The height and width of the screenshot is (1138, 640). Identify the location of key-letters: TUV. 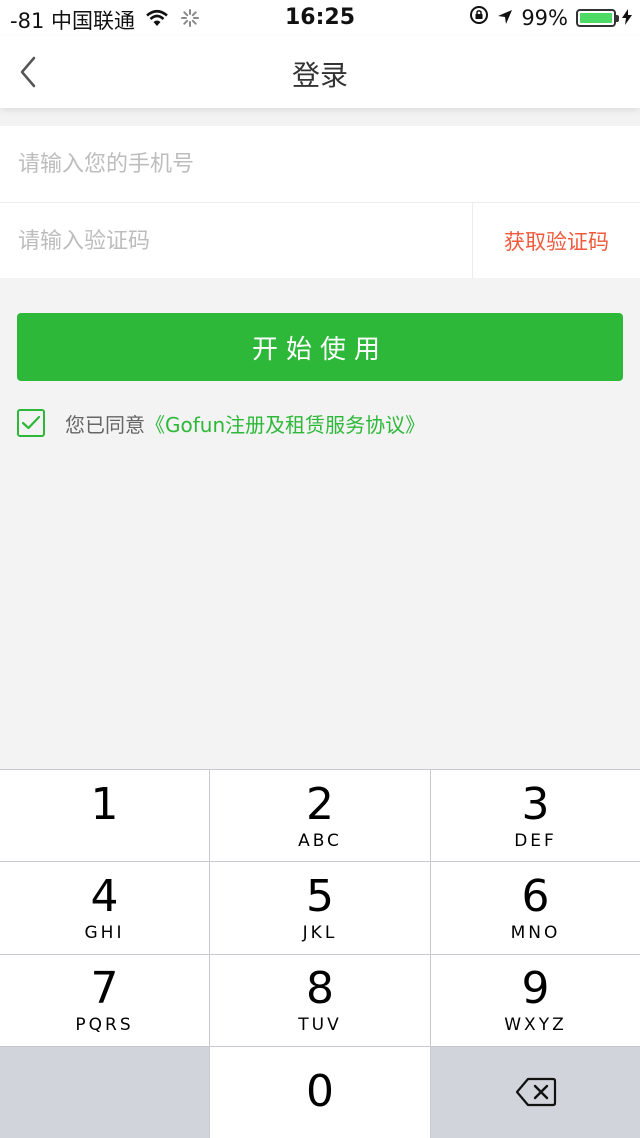
(320, 1025).